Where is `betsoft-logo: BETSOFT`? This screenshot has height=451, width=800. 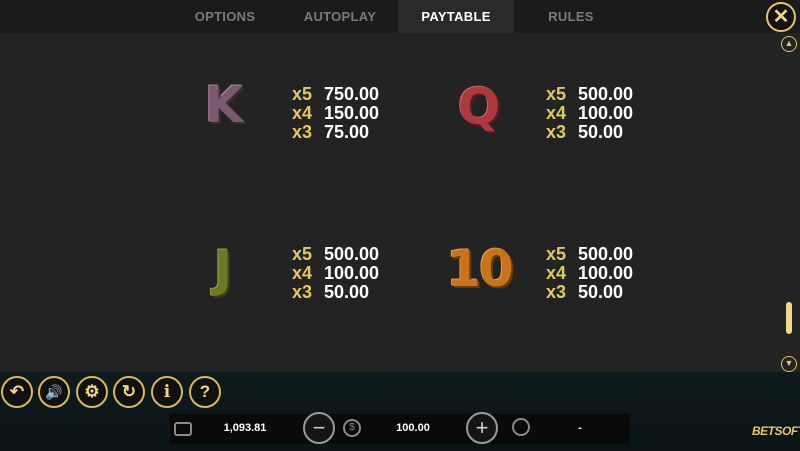
betsoft-logo: BETSOFT is located at coordinates (776, 431).